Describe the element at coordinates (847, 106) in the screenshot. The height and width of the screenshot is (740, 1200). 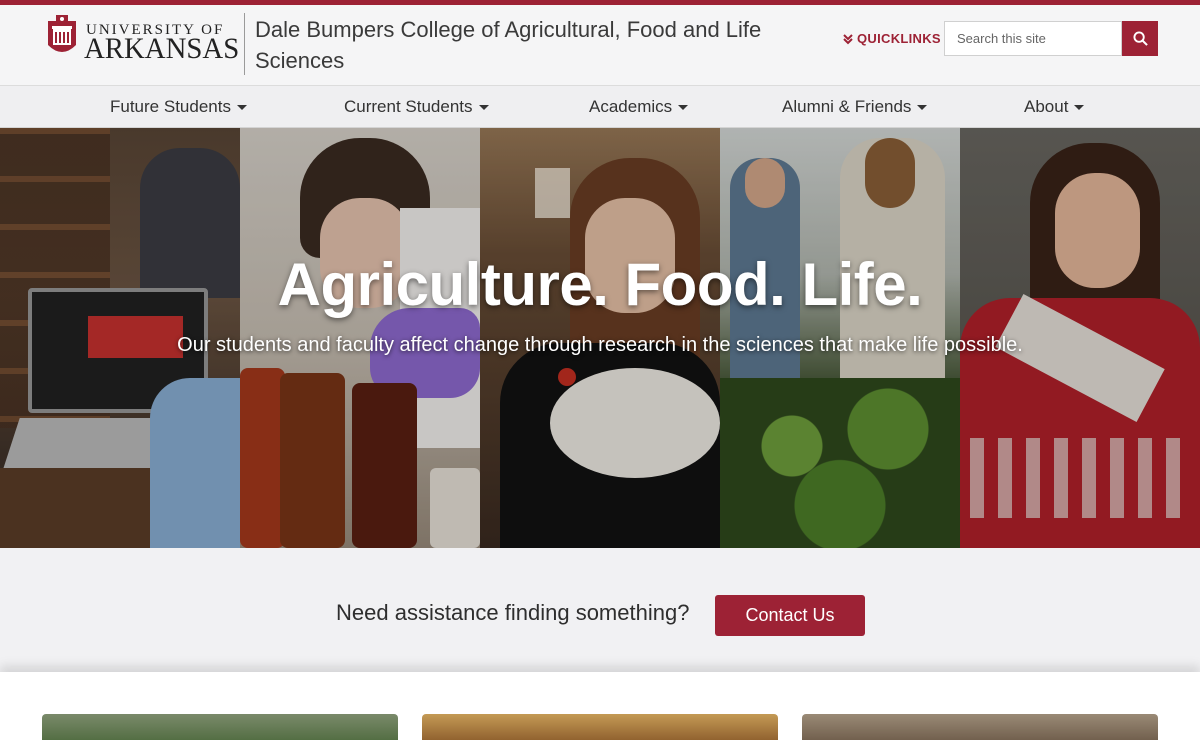
I see `nav-item-label: Alumni & Friends` at that location.